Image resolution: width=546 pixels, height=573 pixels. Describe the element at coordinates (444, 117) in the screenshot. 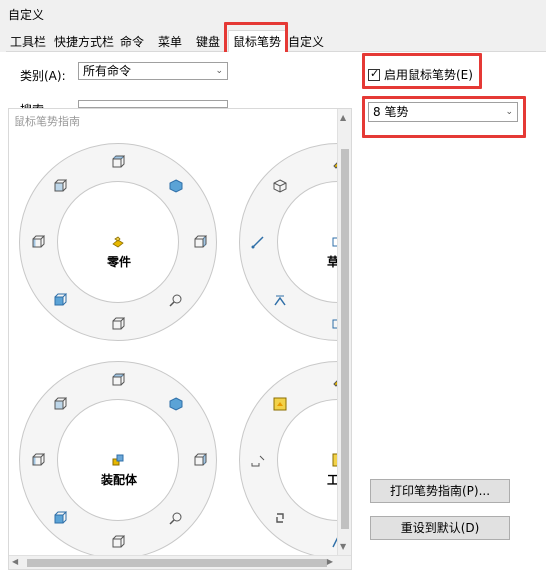

I see `highlight-select-box` at that location.